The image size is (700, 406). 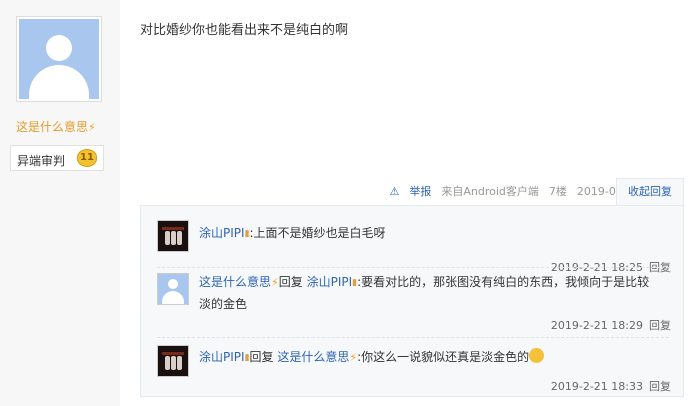 What do you see at coordinates (596, 386) in the screenshot?
I see `reply-time: 2019-2-21 18:33` at bounding box center [596, 386].